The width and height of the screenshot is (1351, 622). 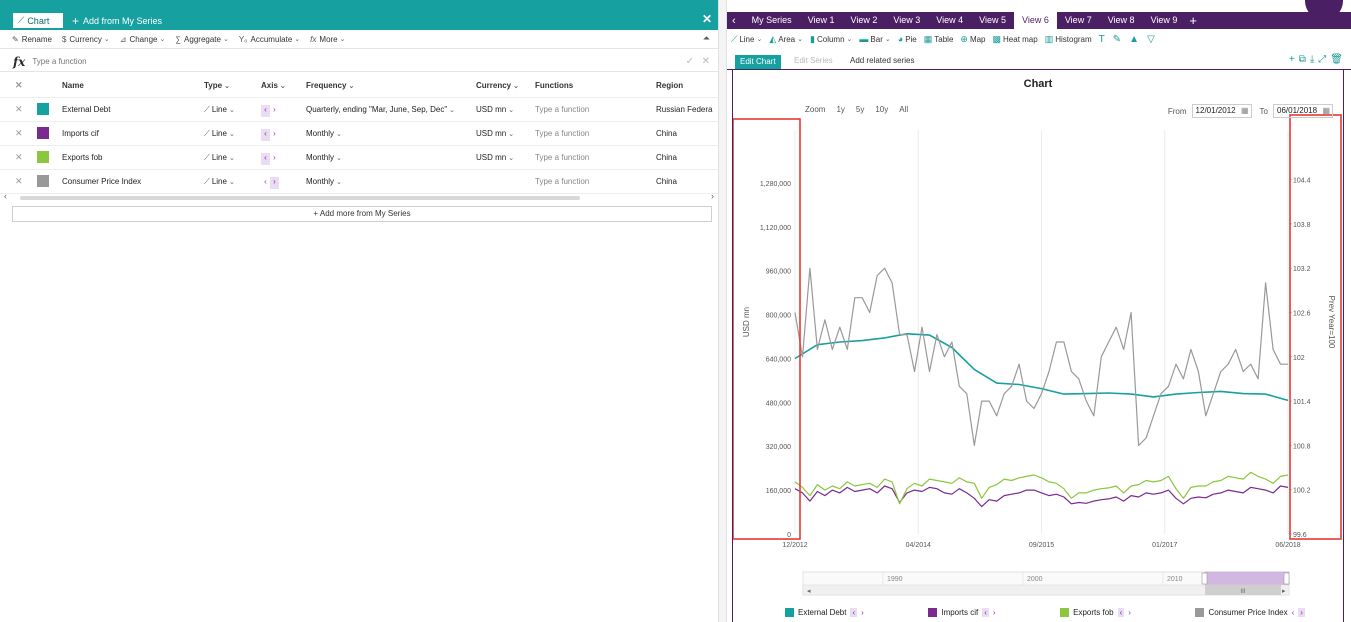 What do you see at coordinates (1204, 578) in the screenshot?
I see `navigator-handle-left` at bounding box center [1204, 578].